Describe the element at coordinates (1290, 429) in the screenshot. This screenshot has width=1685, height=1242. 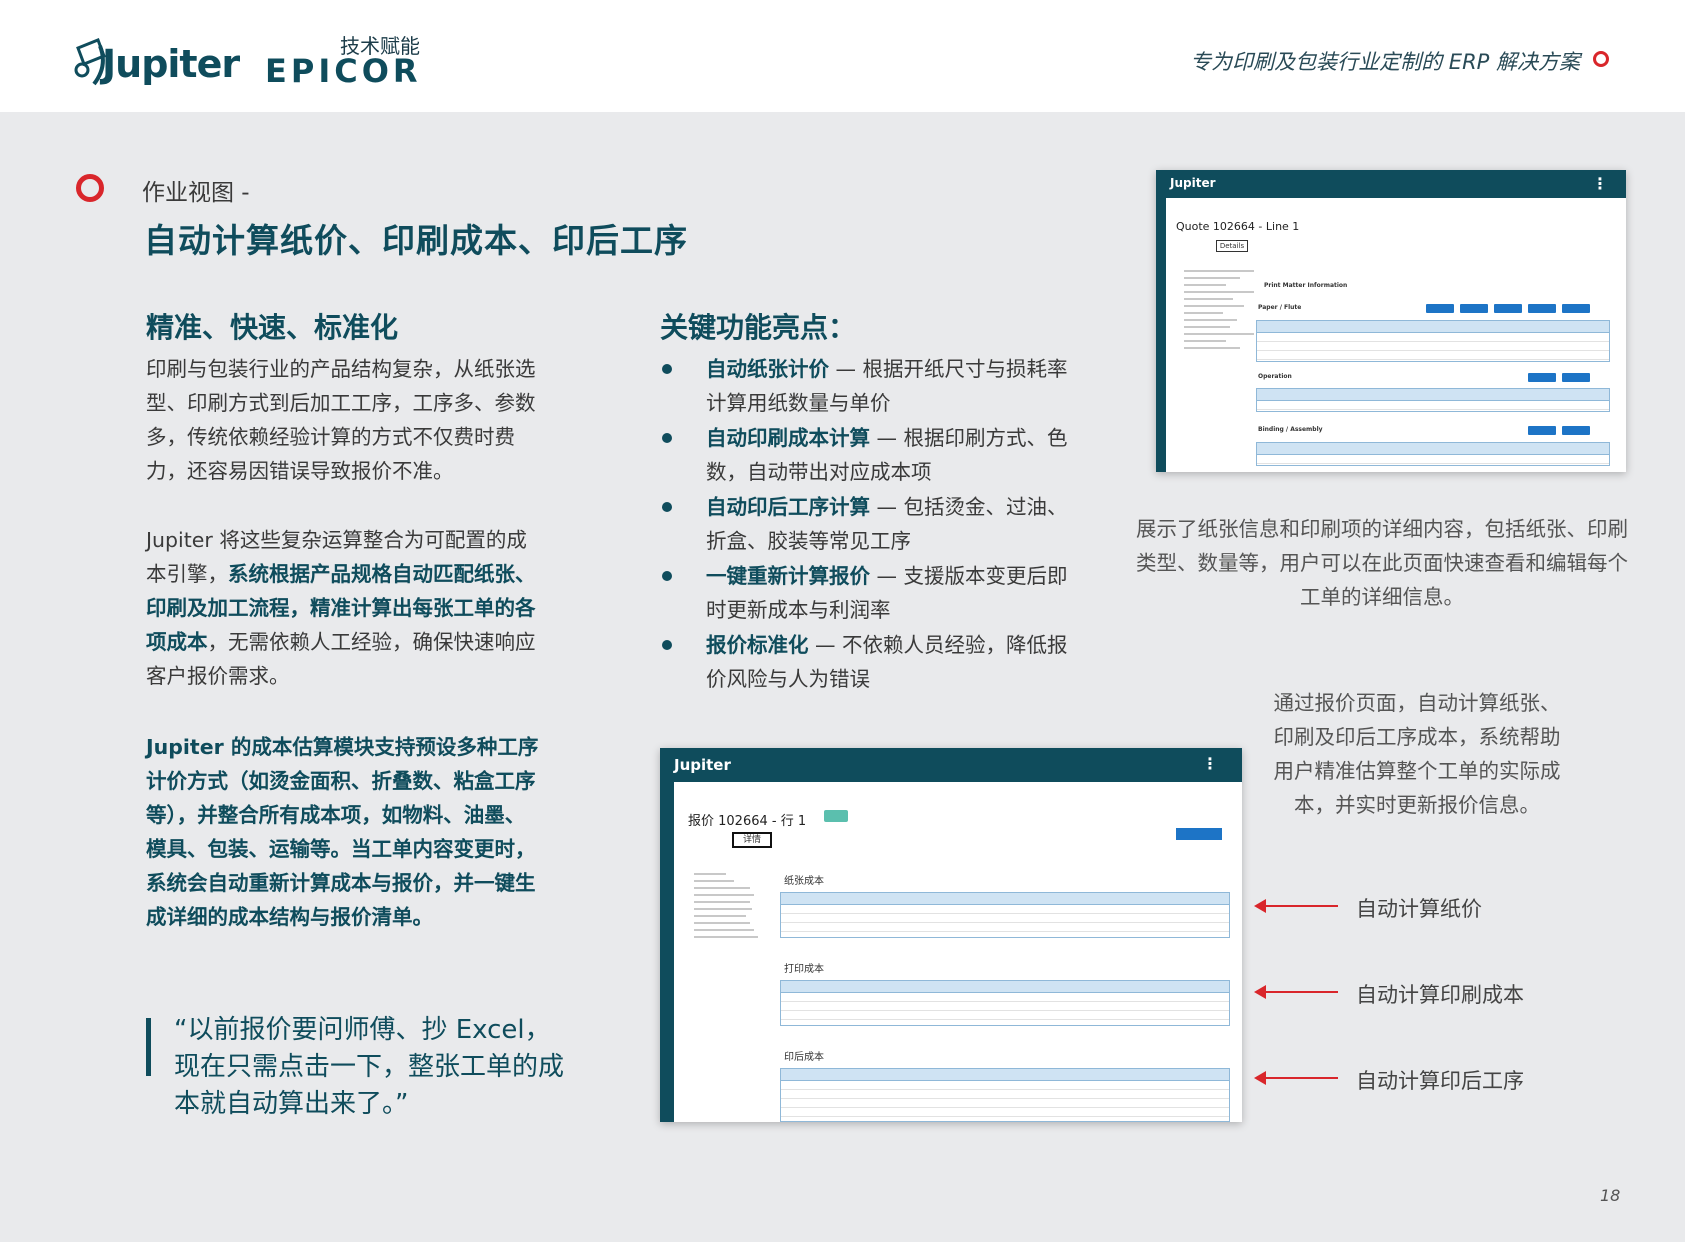
I see `binding-section-label: Binding / Assembly` at that location.